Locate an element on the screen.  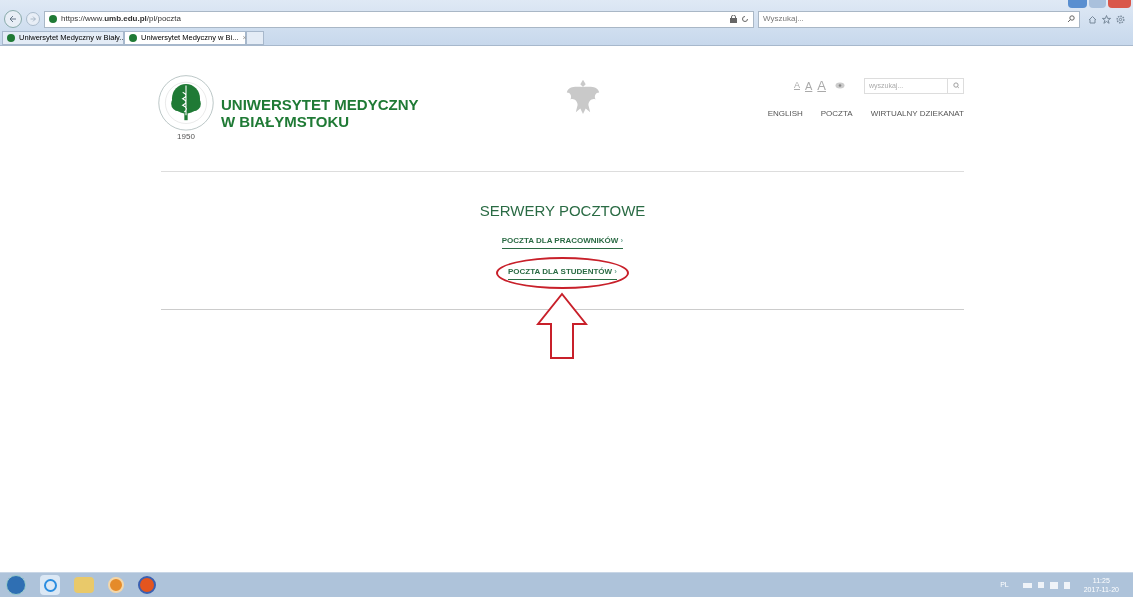
home-icon is located at coordinates (1092, 19).